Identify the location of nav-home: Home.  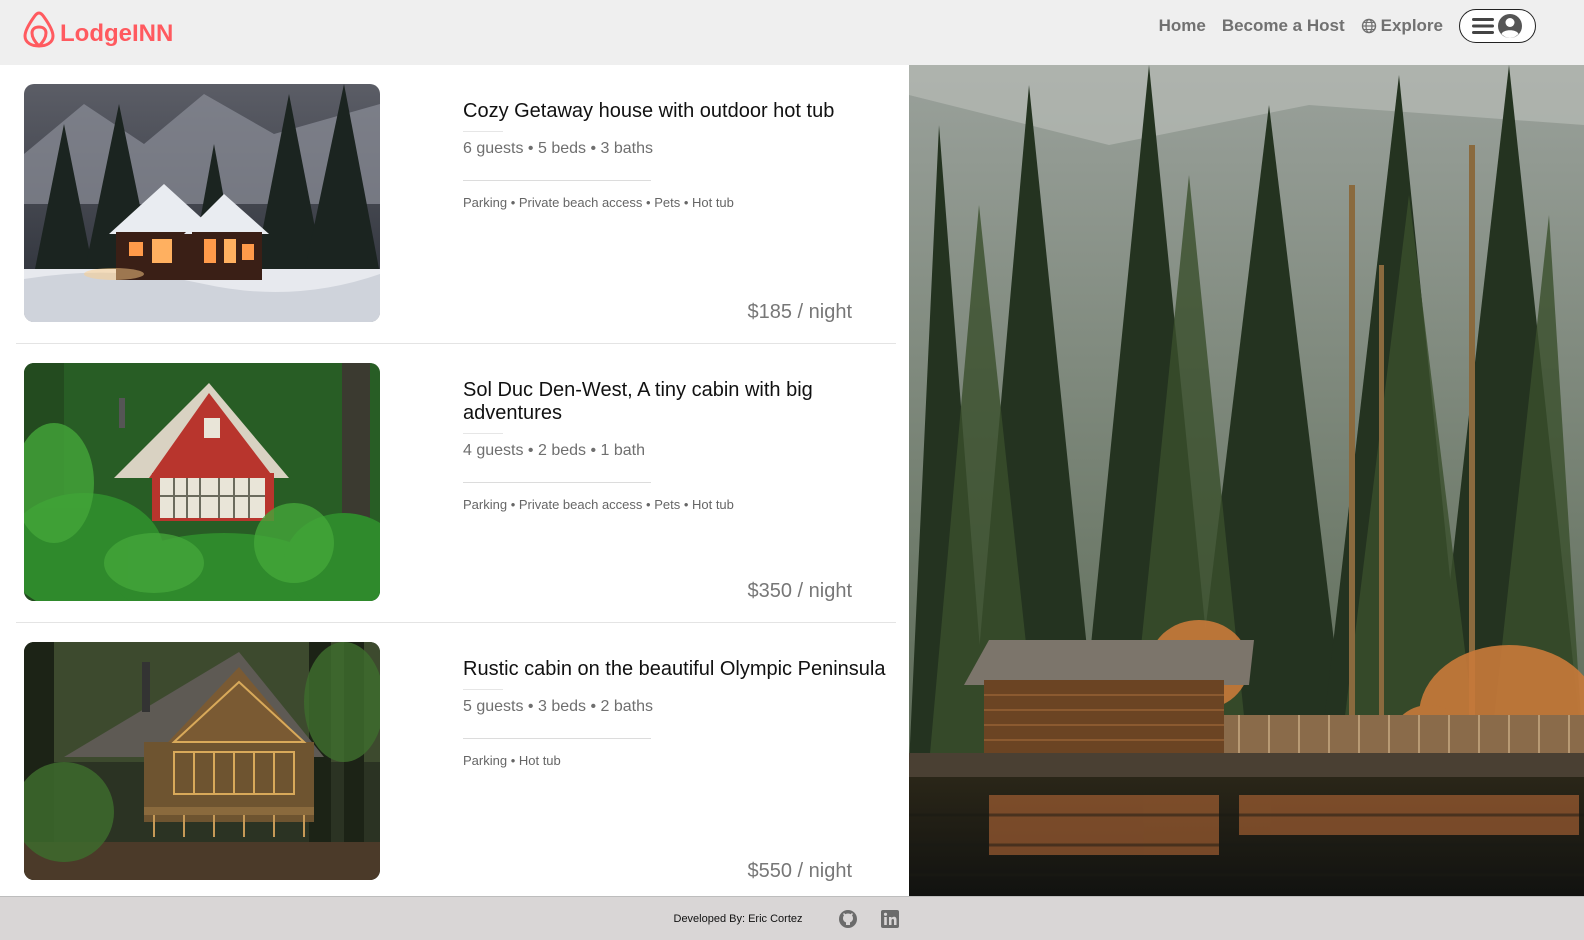
(1182, 26).